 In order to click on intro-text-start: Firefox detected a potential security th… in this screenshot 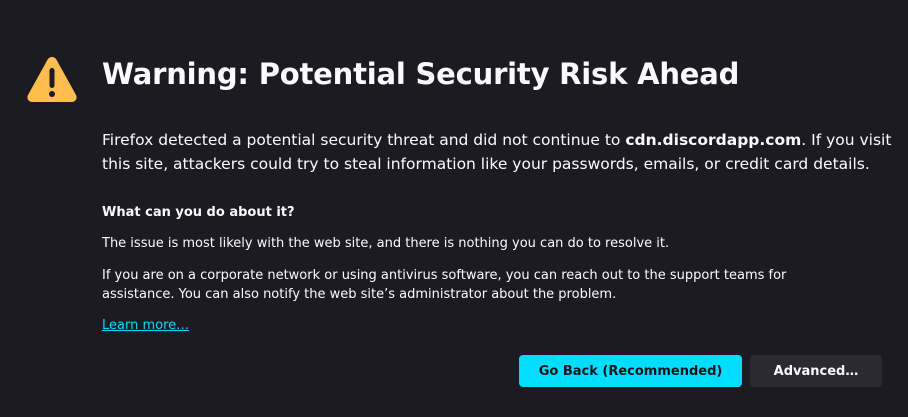, I will do `click(364, 140)`.